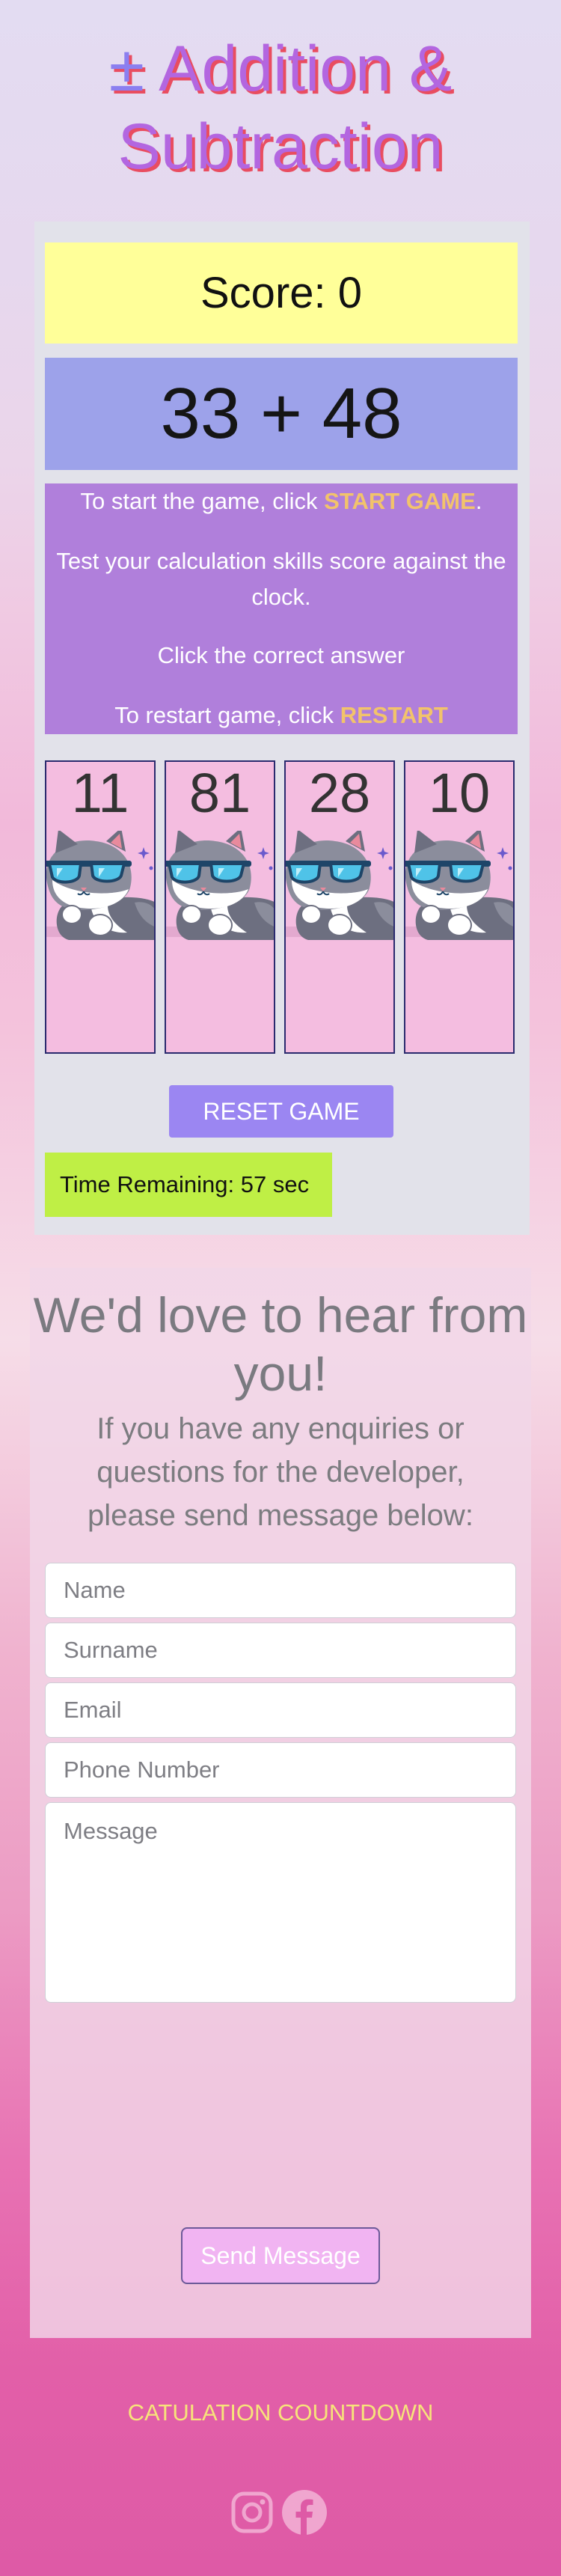  What do you see at coordinates (281, 1111) in the screenshot?
I see `reset-game-button: RESET GAME` at bounding box center [281, 1111].